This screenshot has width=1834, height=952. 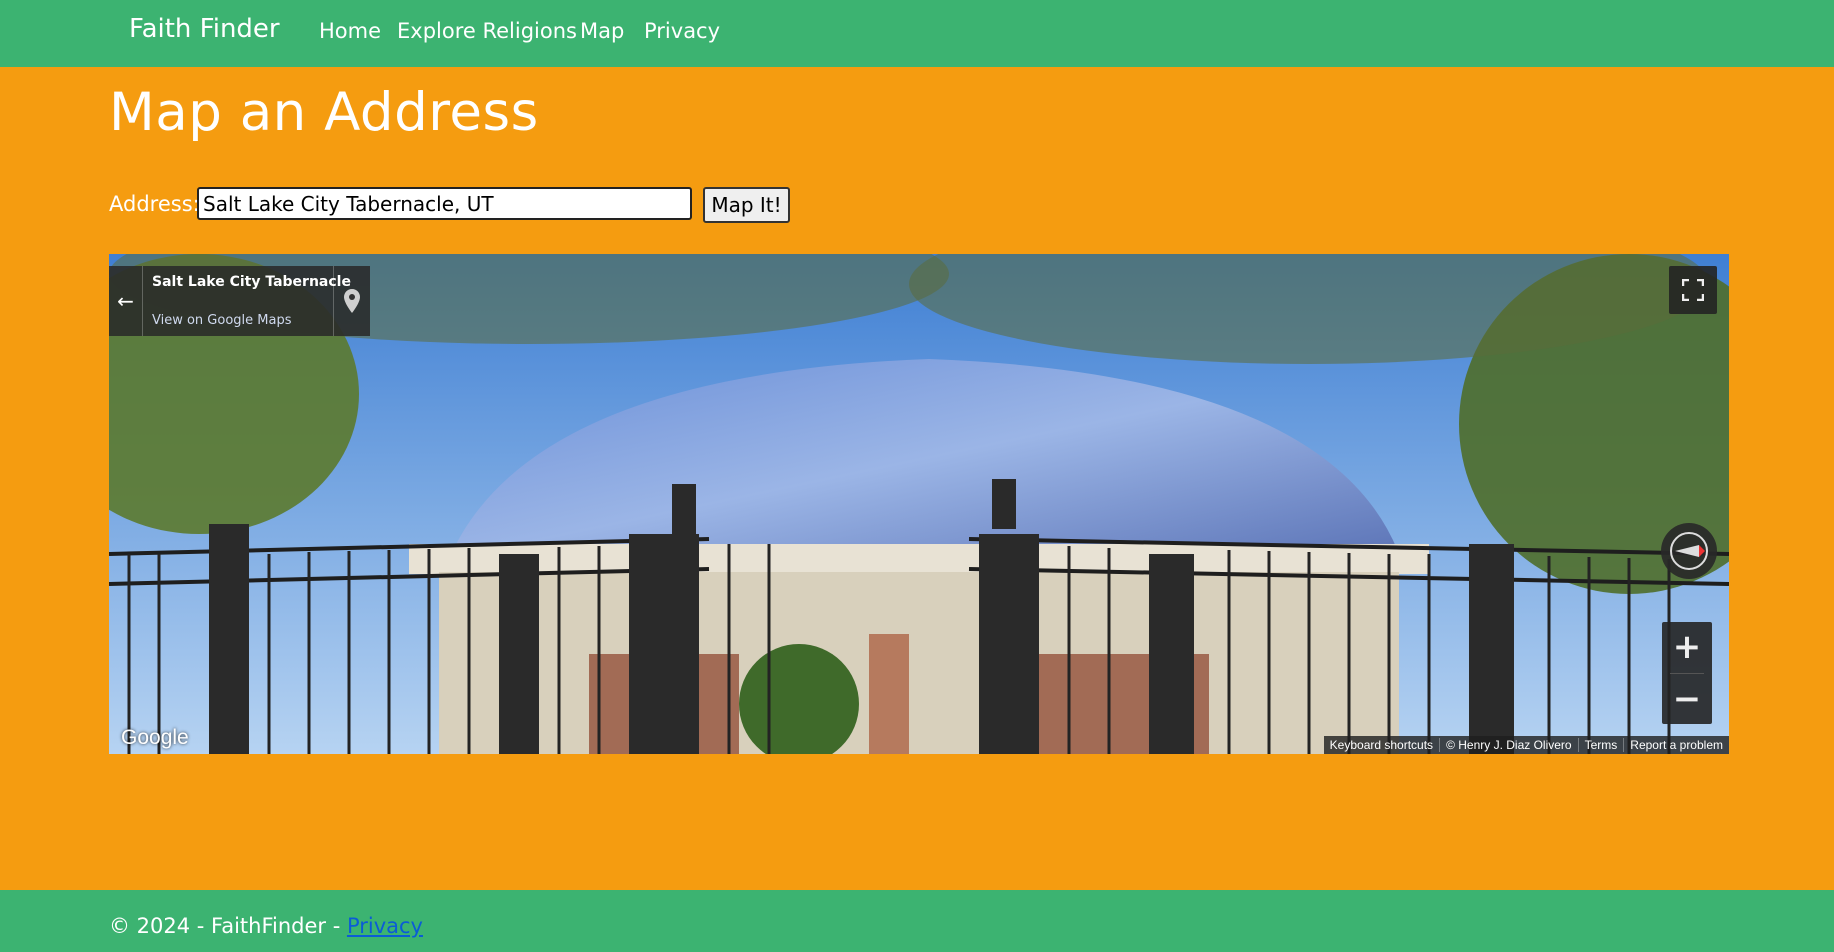 I want to click on view-on-google-maps-link: View on Google Maps, so click(x=222, y=320).